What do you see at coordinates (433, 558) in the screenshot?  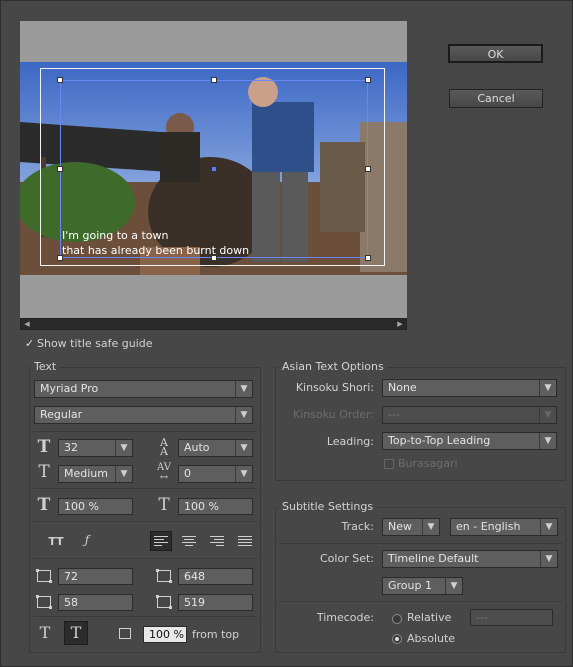 I see `color-set-value: Timeline Default` at bounding box center [433, 558].